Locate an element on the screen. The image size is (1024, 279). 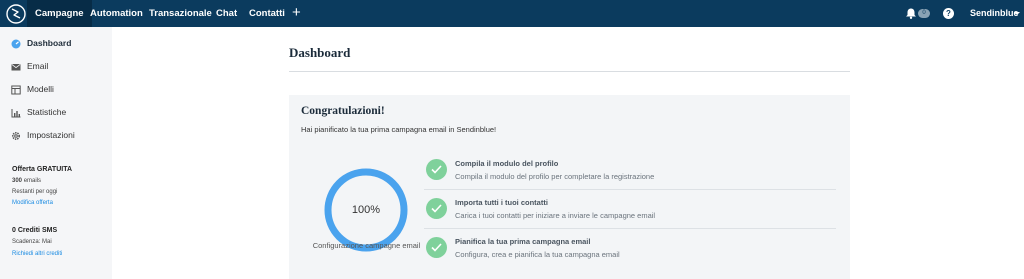
help-icon: ? is located at coordinates (948, 13).